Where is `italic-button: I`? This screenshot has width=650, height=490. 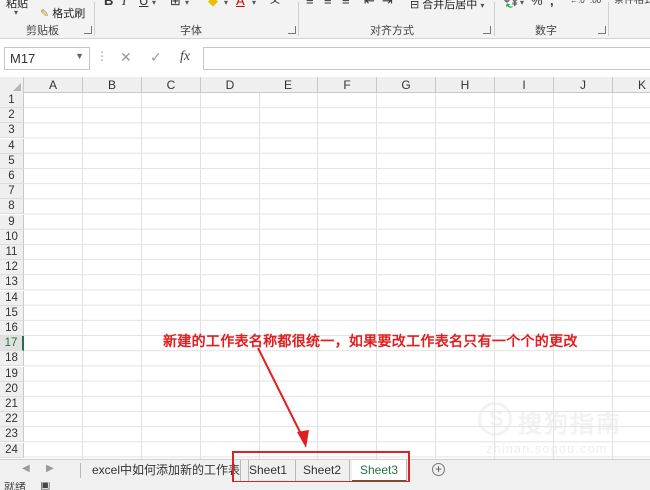
italic-button: I is located at coordinates (124, 4).